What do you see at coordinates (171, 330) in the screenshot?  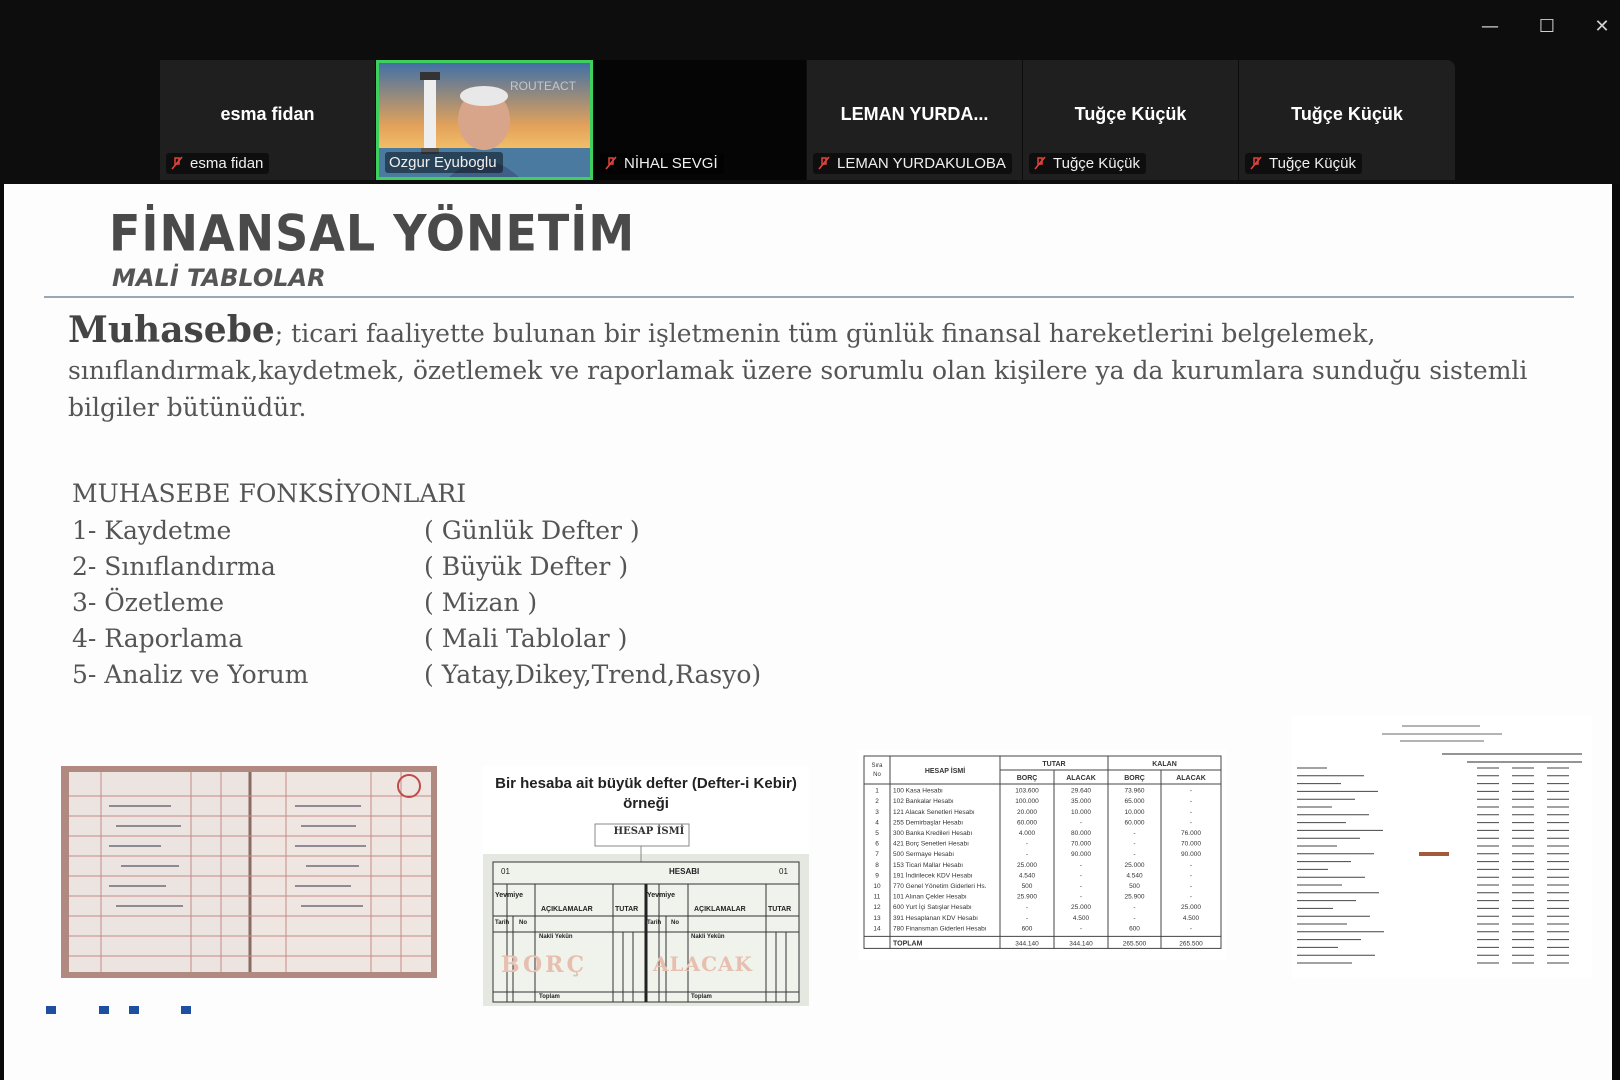 I see `definition-term: Muhasebe` at bounding box center [171, 330].